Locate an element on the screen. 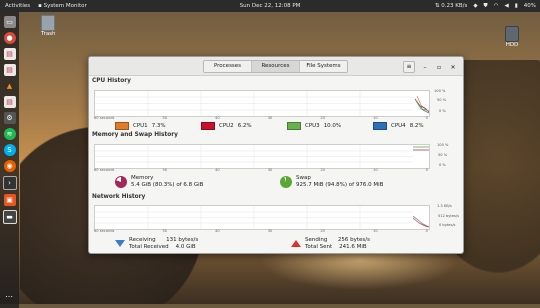 The height and width of the screenshot is (308, 540). net-rate-high: 1.3 KB/s is located at coordinates (444, 206).